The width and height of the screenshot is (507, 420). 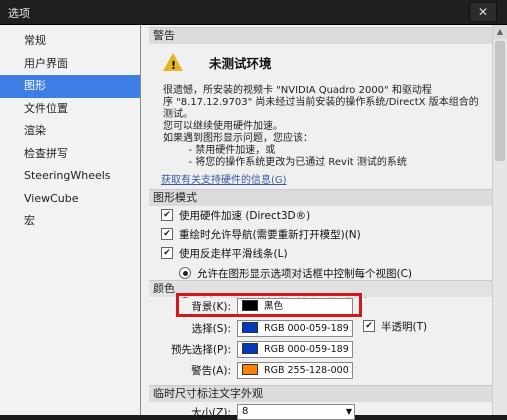 What do you see at coordinates (70, 131) in the screenshot?
I see `sidebar-item-rendering: 渲染` at bounding box center [70, 131].